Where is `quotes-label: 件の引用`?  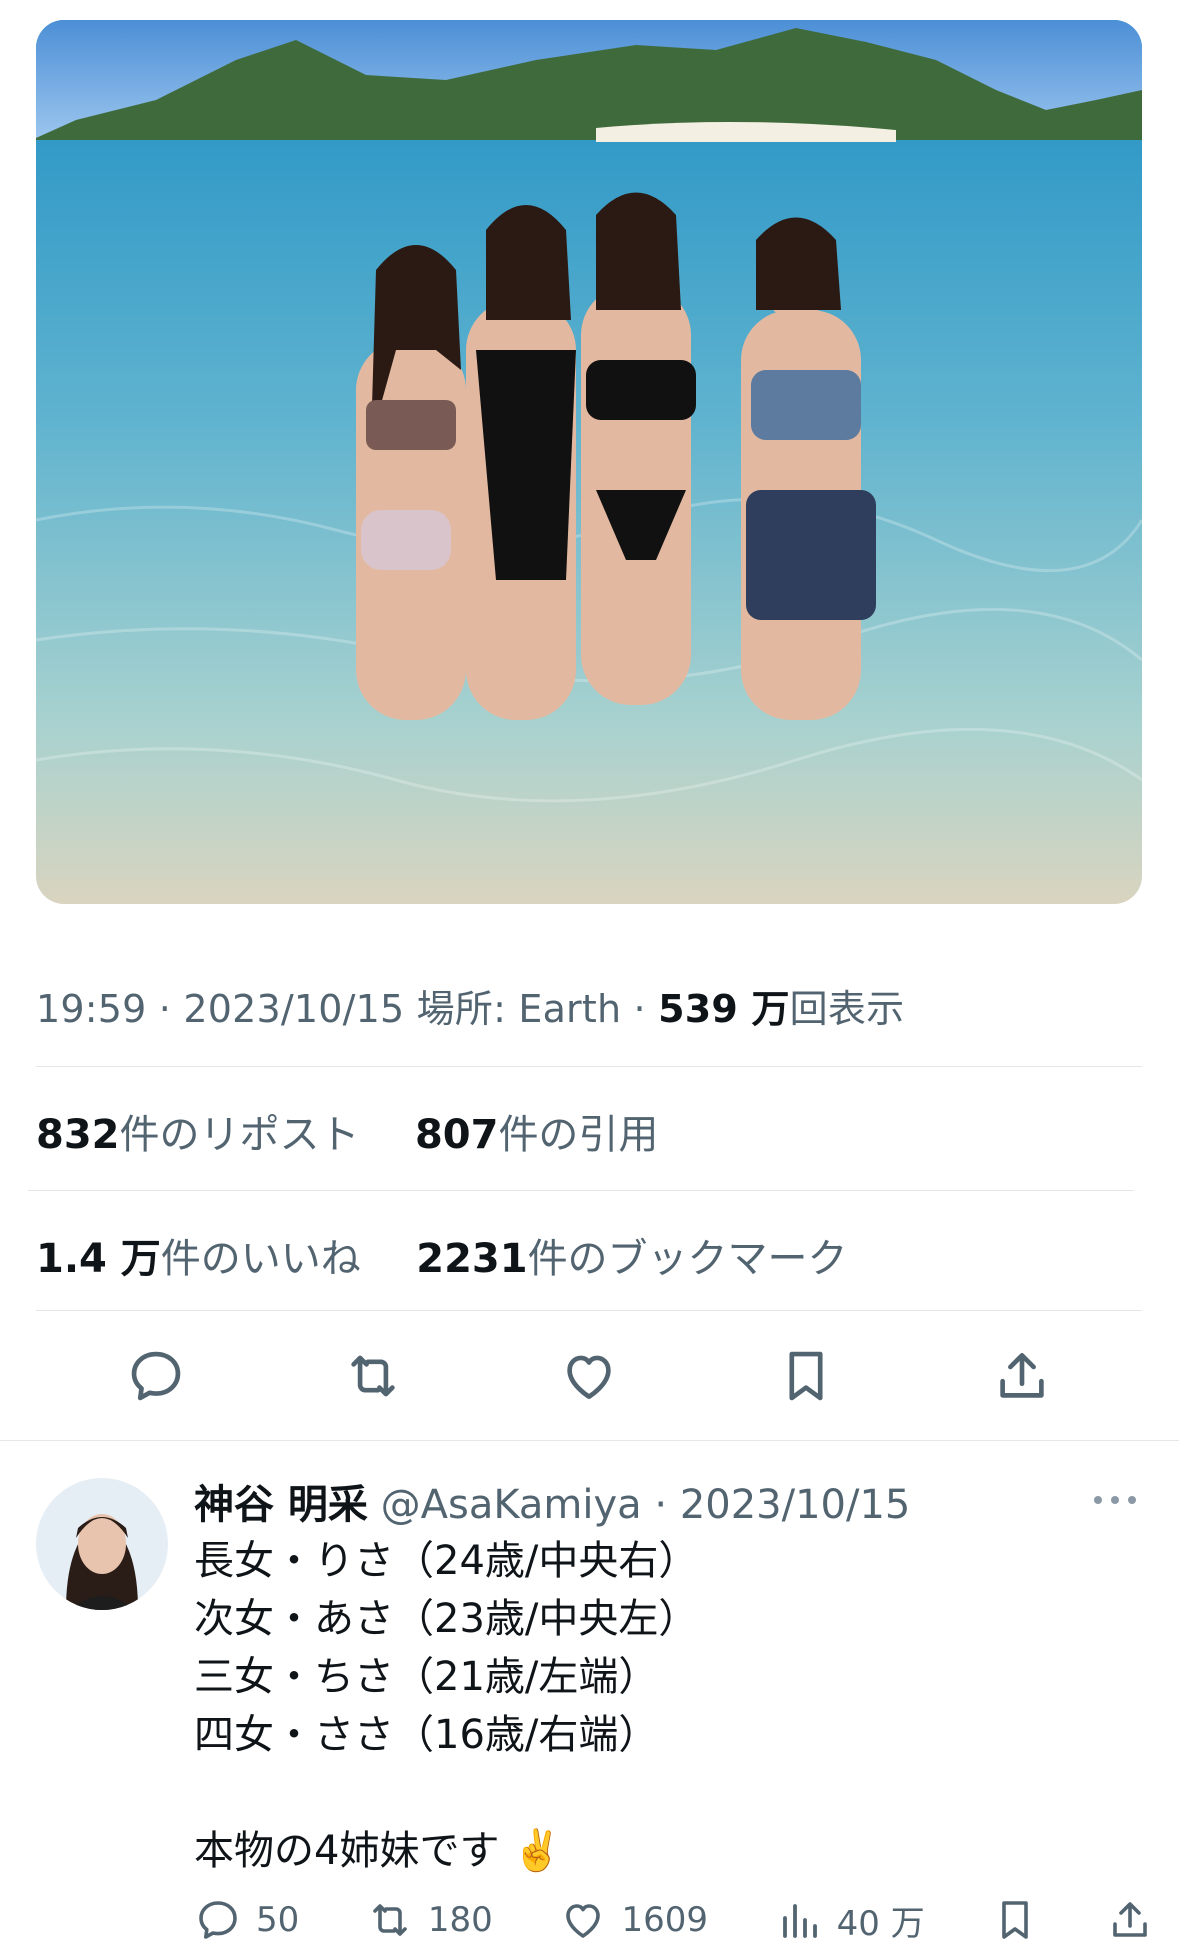
quotes-label: 件の引用 is located at coordinates (578, 1135).